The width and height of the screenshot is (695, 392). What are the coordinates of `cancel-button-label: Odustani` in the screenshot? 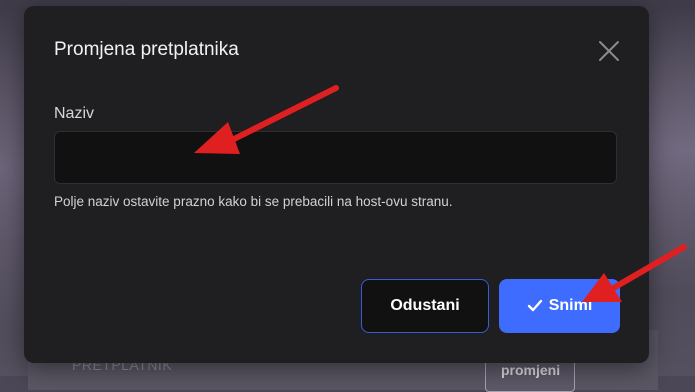 It's located at (425, 305).